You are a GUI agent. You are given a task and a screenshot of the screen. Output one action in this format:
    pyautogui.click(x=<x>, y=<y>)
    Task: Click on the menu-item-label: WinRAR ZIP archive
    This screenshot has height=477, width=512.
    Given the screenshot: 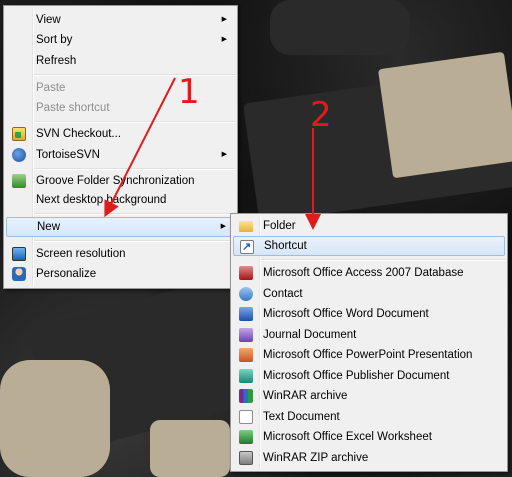 What is the action you would take?
    pyautogui.click(x=316, y=458)
    